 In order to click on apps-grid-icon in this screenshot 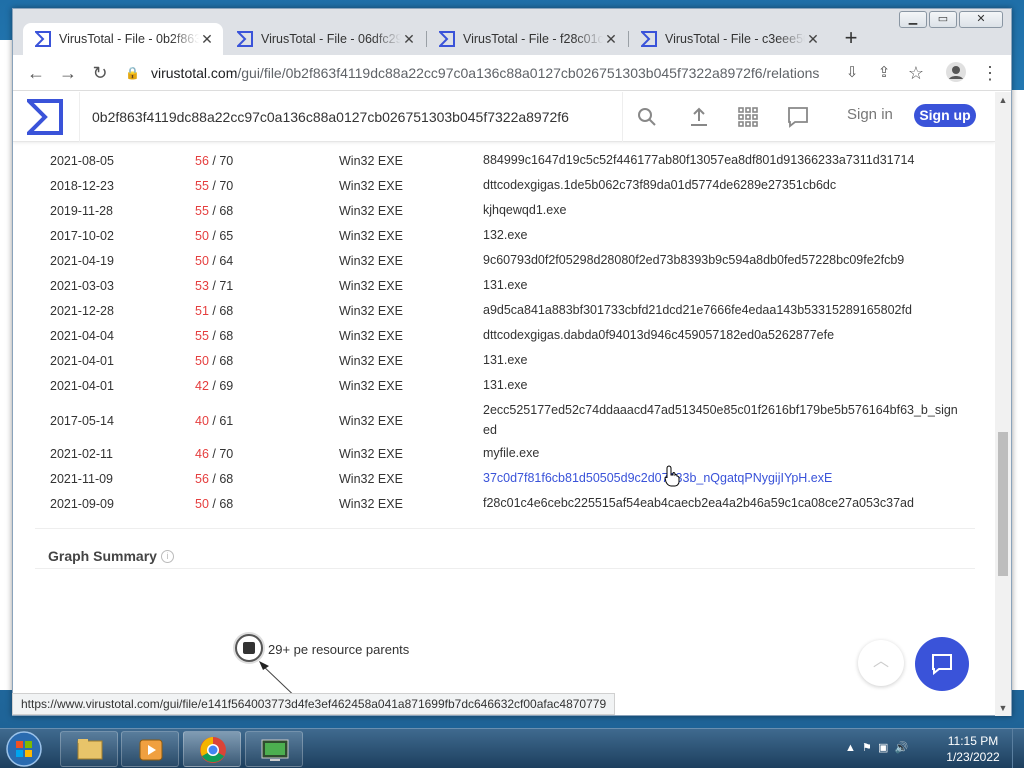, I will do `click(748, 117)`.